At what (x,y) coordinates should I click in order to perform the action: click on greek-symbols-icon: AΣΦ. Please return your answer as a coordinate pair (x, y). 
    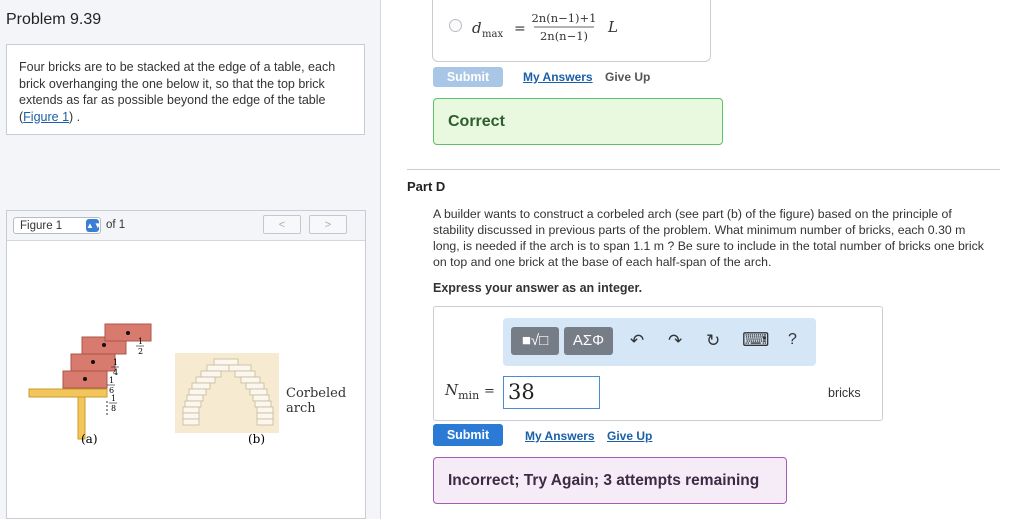
    Looking at the image, I should click on (588, 340).